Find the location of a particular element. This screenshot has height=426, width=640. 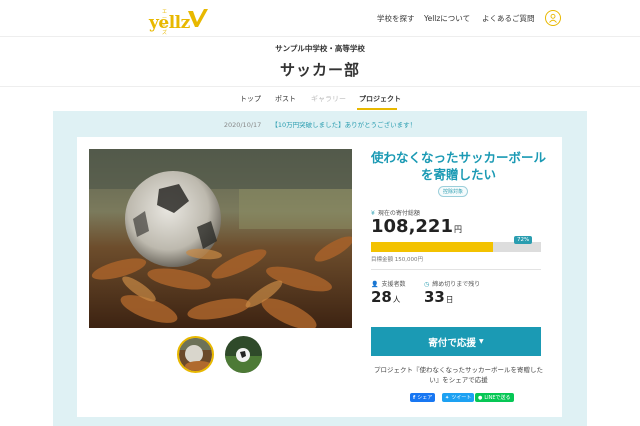

facebook-share-button: f シェア is located at coordinates (423, 397).